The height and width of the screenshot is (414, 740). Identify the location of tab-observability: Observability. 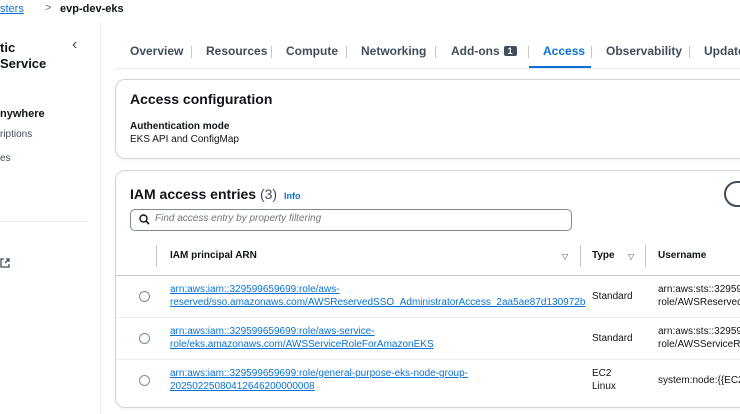
(644, 51).